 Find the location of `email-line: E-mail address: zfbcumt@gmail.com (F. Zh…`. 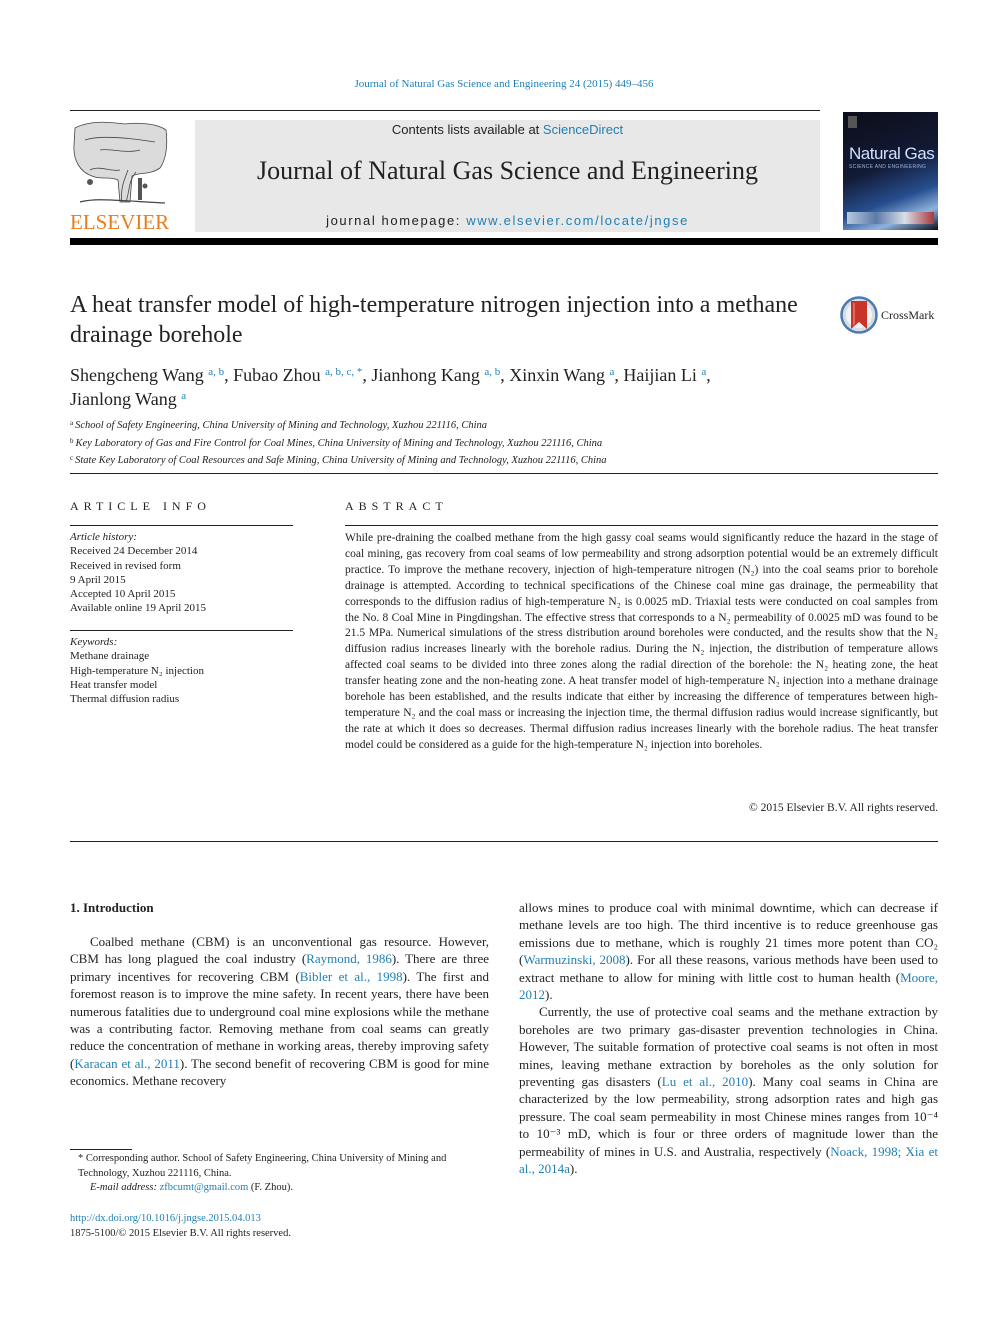

email-line: E-mail address: zfbcumt@gmail.com (F. Zh… is located at coordinates (280, 1188).